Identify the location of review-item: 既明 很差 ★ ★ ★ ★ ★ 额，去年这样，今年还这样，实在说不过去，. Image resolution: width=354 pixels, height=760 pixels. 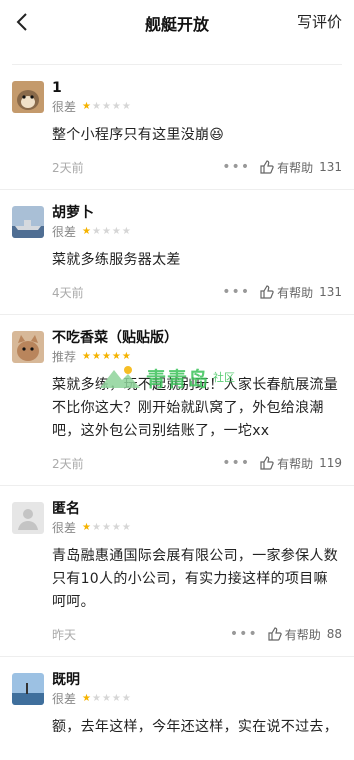
(177, 698).